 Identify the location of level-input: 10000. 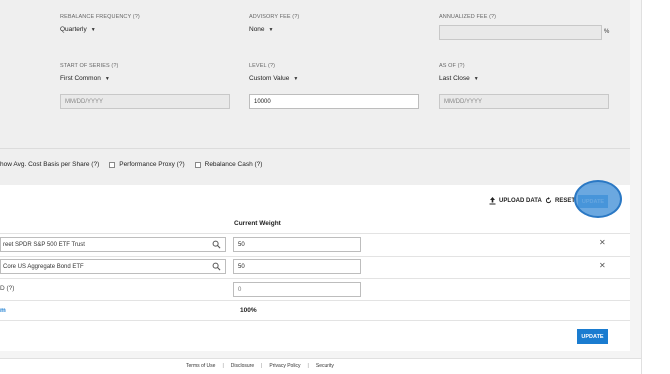
(334, 101).